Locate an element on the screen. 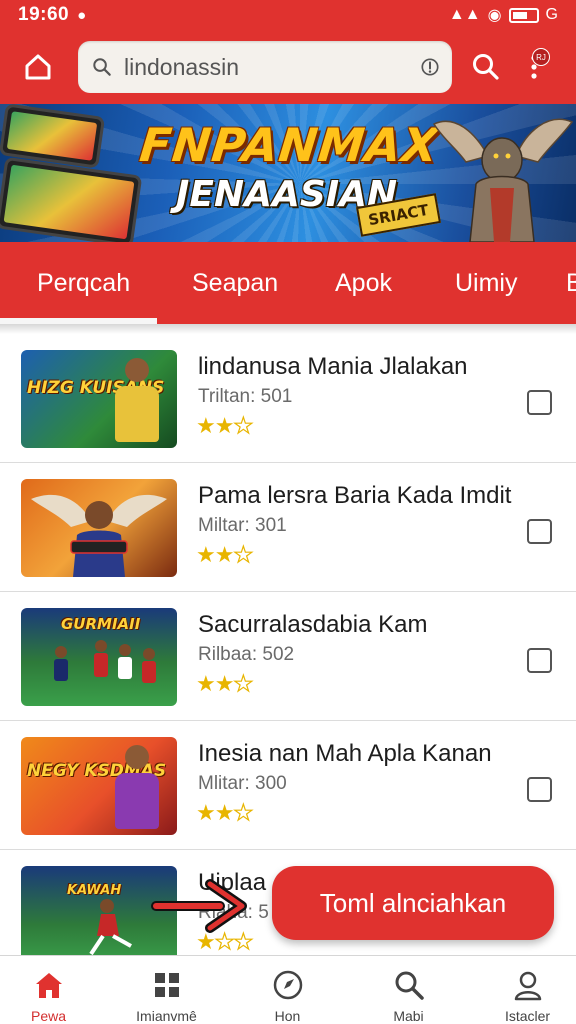 The width and height of the screenshot is (576, 1024). item-subtitle: Triltan: 501 is located at coordinates (245, 396).